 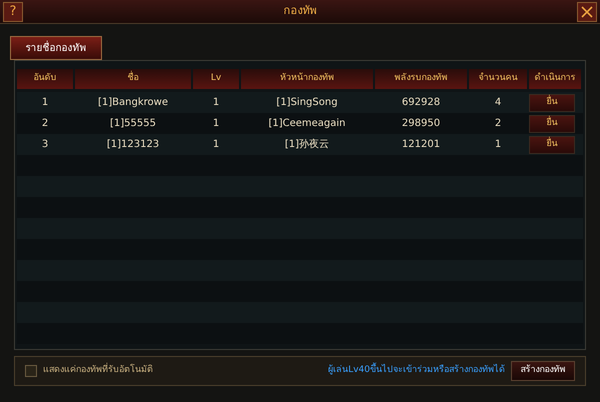 I want to click on column-header: ชื่อ, so click(x=133, y=79).